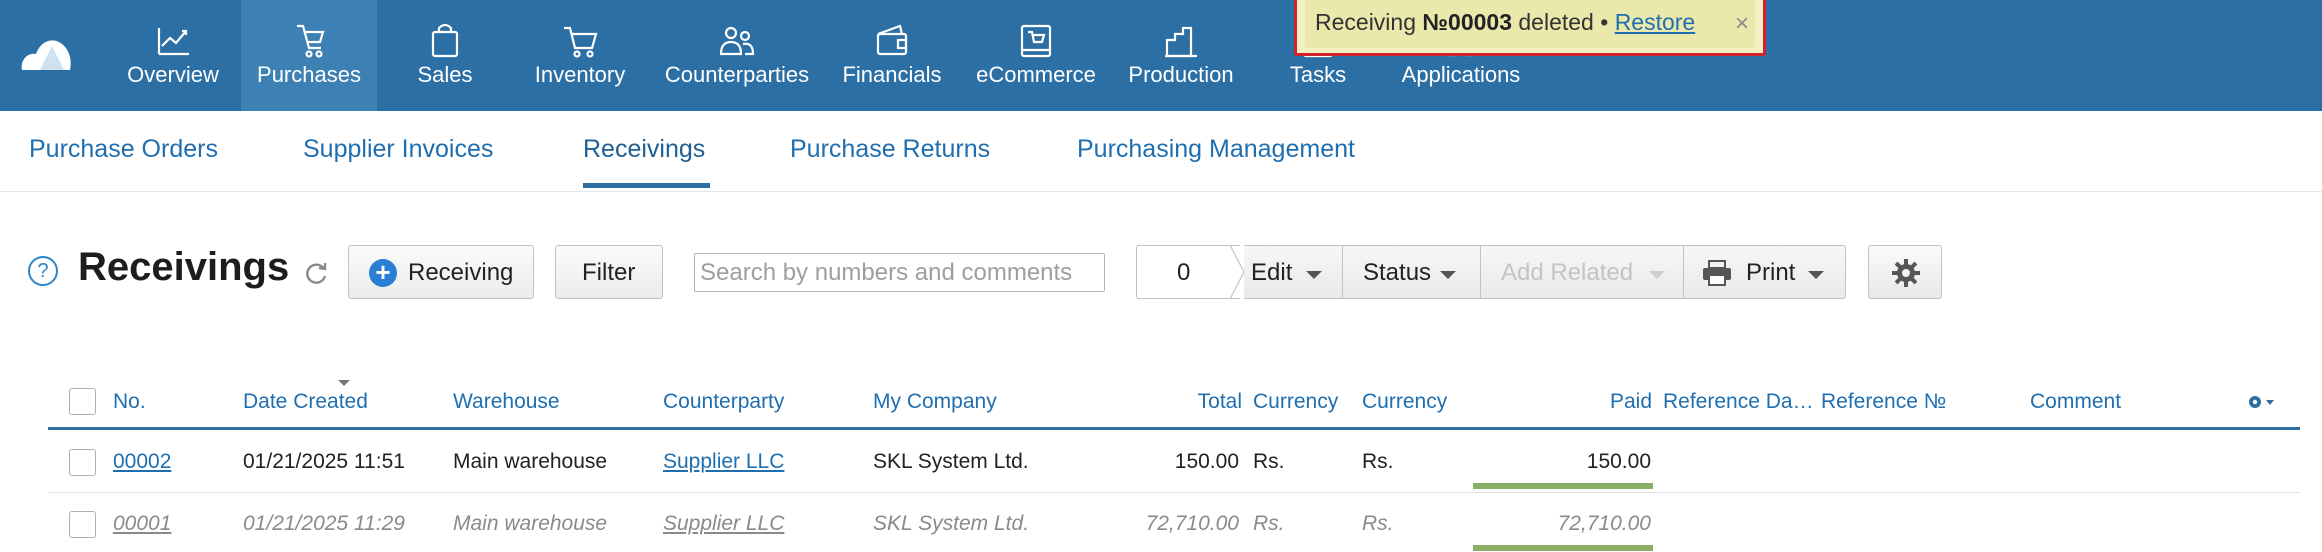  Describe the element at coordinates (1295, 402) in the screenshot. I see `column-header-currency: Currency` at that location.